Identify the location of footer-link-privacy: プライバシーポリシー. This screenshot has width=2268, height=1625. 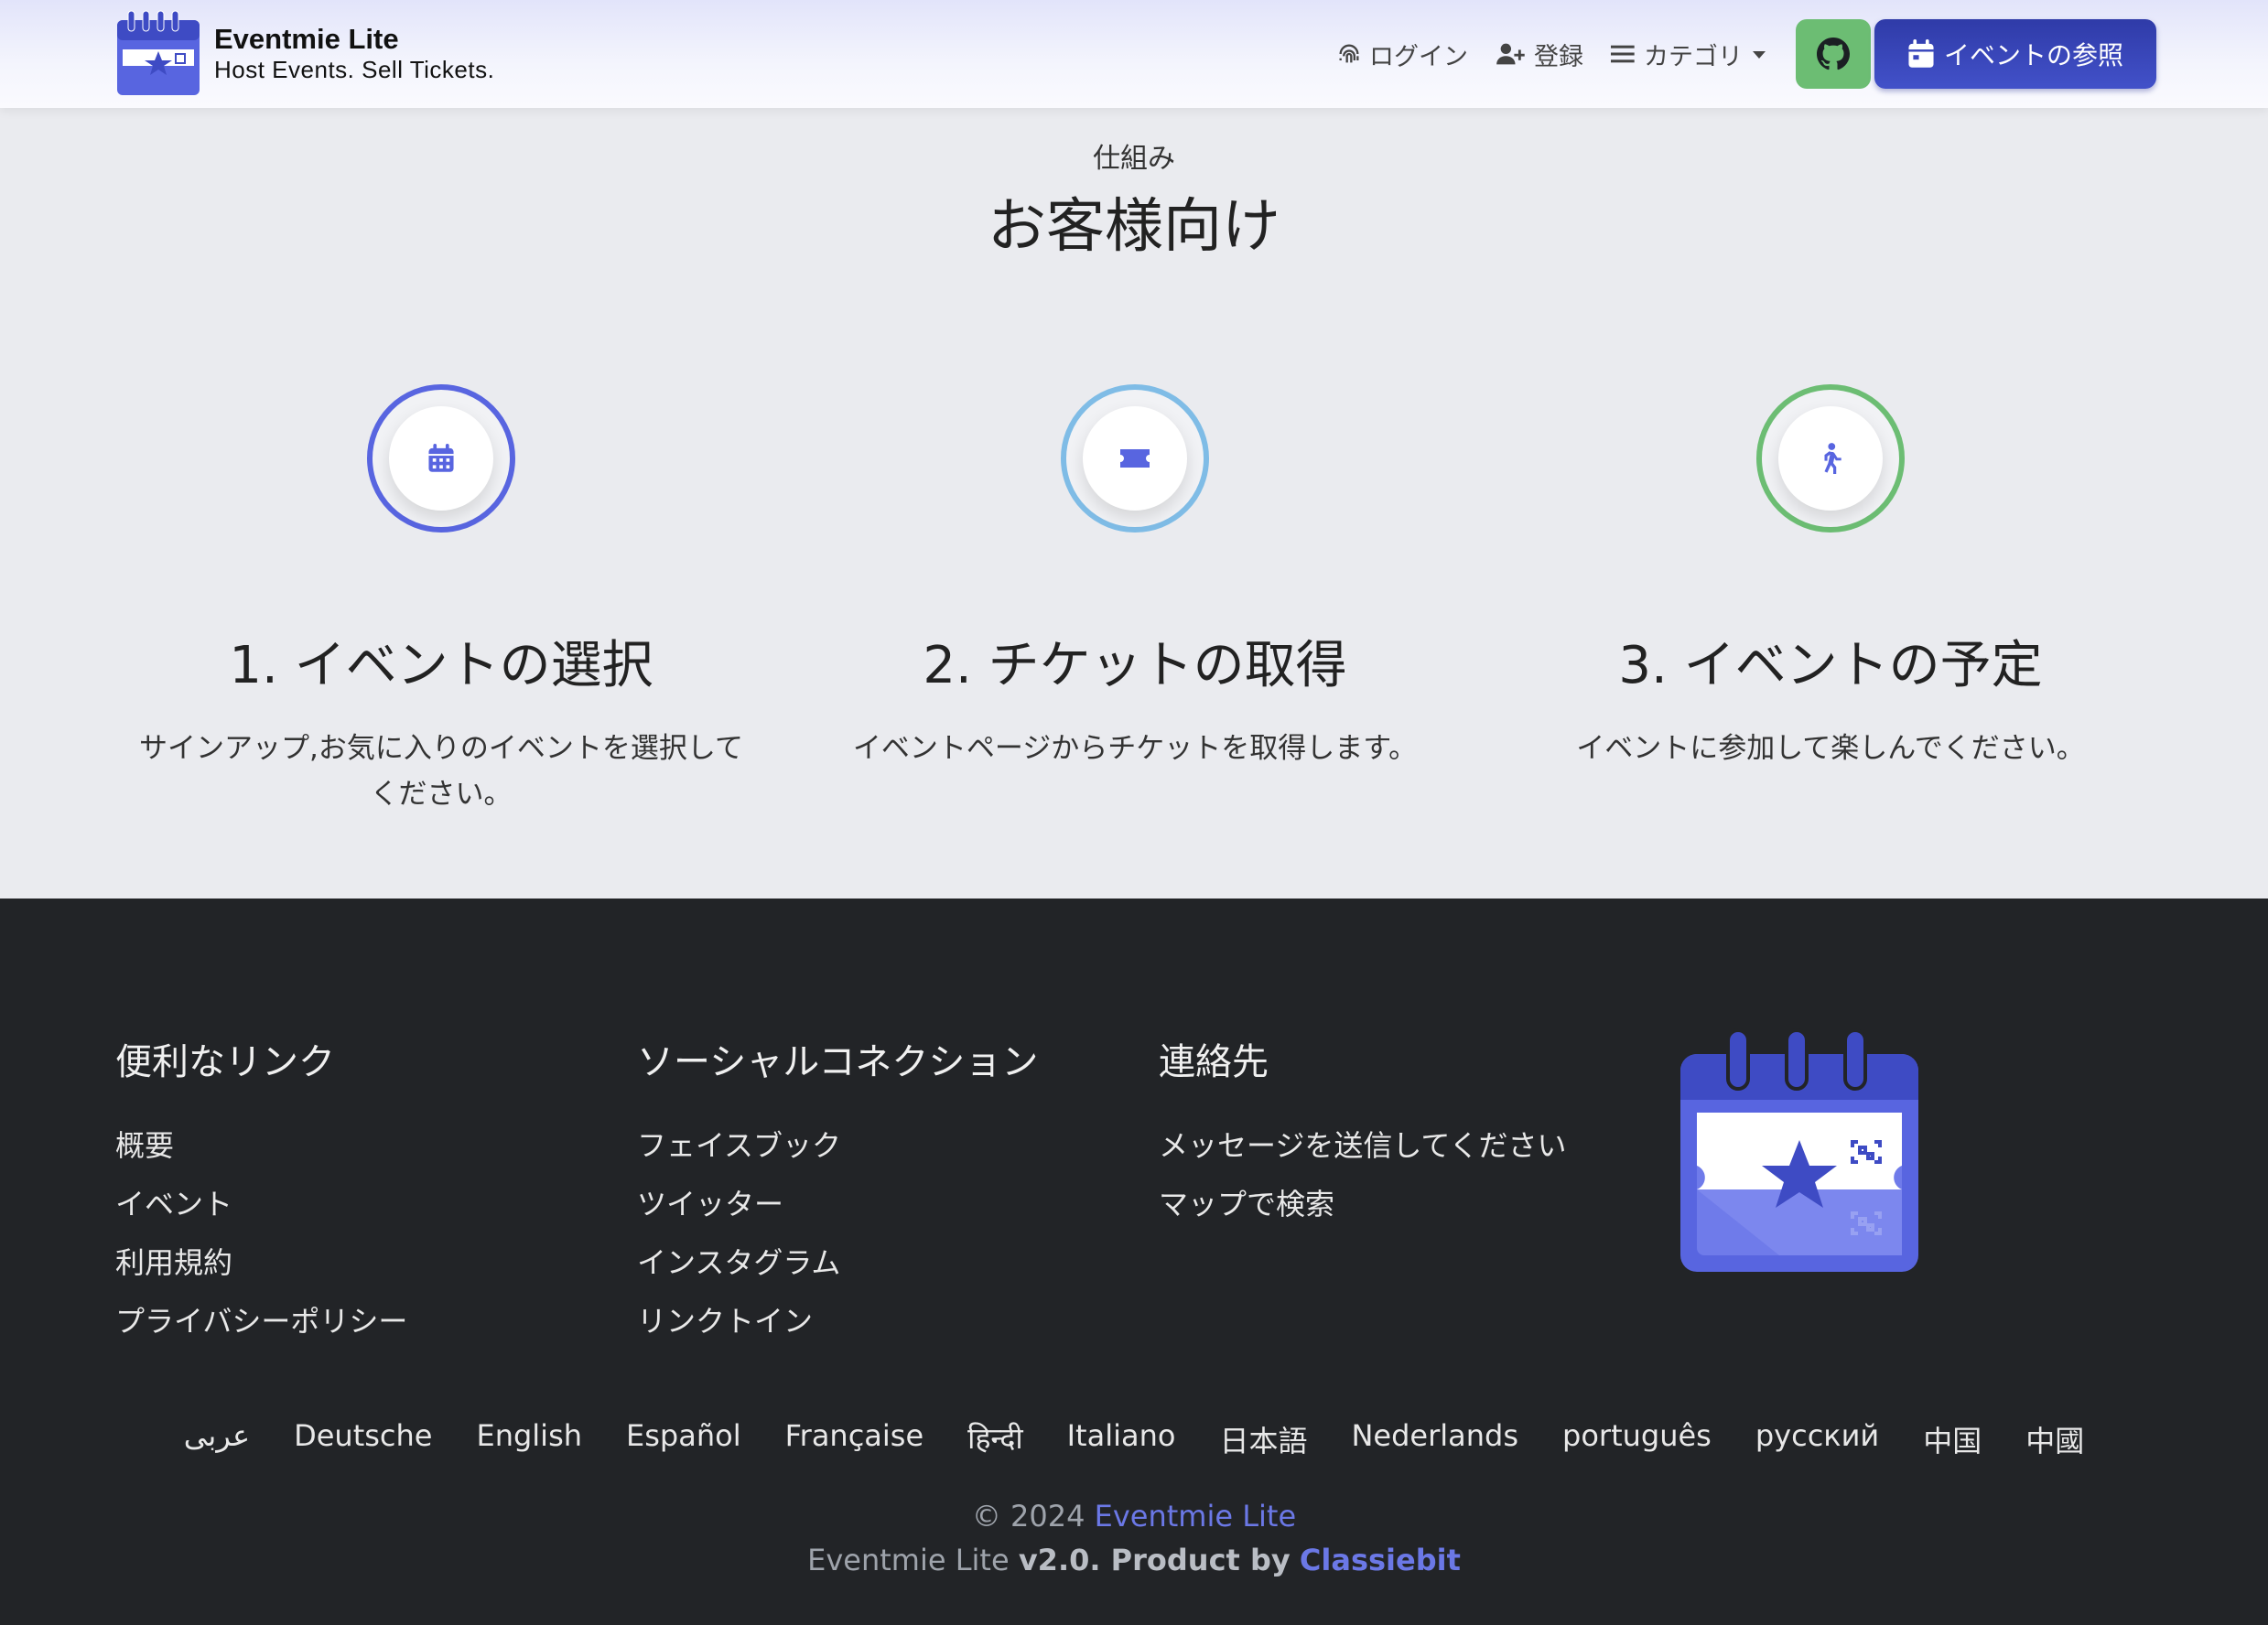
(261, 1321).